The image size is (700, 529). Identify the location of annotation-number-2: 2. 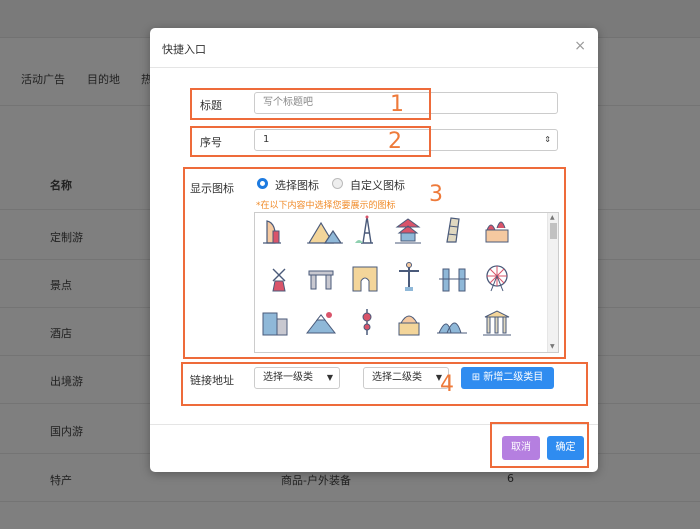
(395, 141).